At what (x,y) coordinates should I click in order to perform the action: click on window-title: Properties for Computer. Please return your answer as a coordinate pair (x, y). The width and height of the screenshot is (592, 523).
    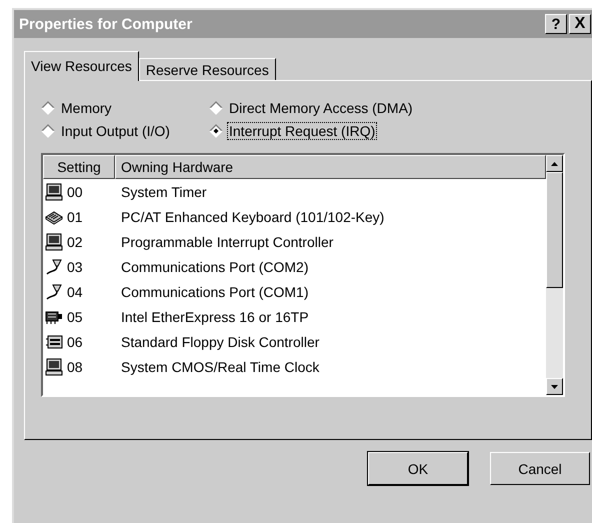
    Looking at the image, I should click on (105, 24).